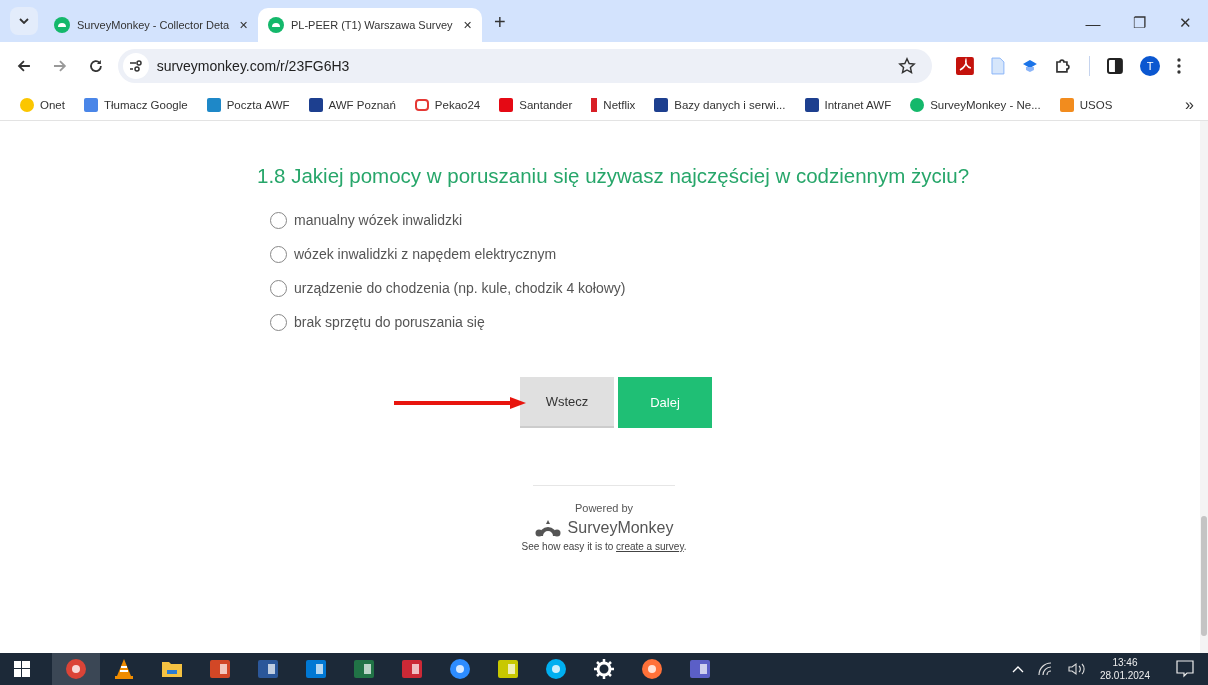 The height and width of the screenshot is (685, 1208). What do you see at coordinates (253, 66) in the screenshot?
I see `url-text: surveymonkey.com/r/23FG6H3` at bounding box center [253, 66].